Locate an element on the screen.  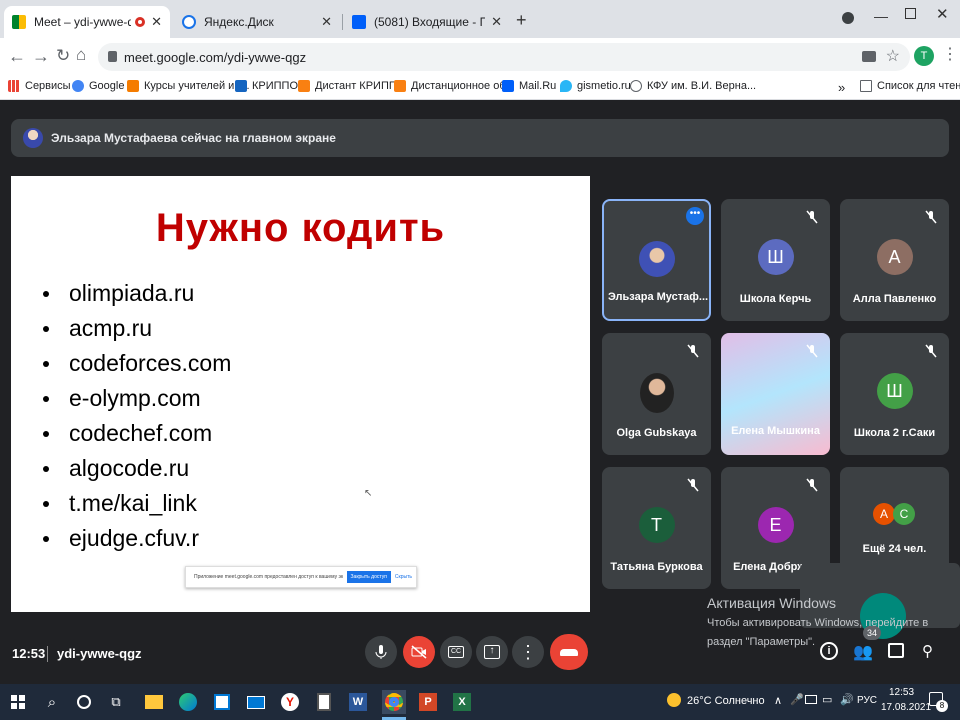
edge-icon is located at coordinates (188, 702).